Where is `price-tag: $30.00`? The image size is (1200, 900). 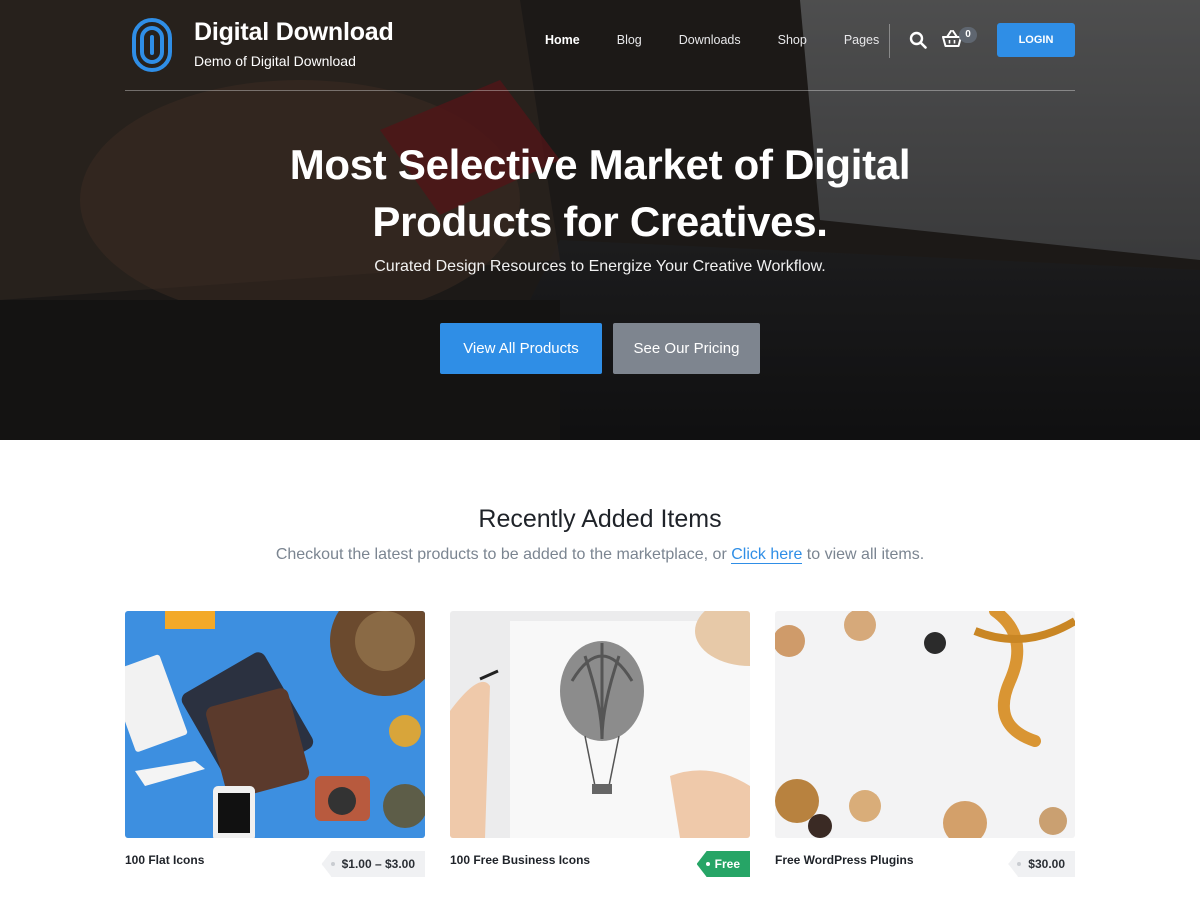 price-tag: $30.00 is located at coordinates (1041, 864).